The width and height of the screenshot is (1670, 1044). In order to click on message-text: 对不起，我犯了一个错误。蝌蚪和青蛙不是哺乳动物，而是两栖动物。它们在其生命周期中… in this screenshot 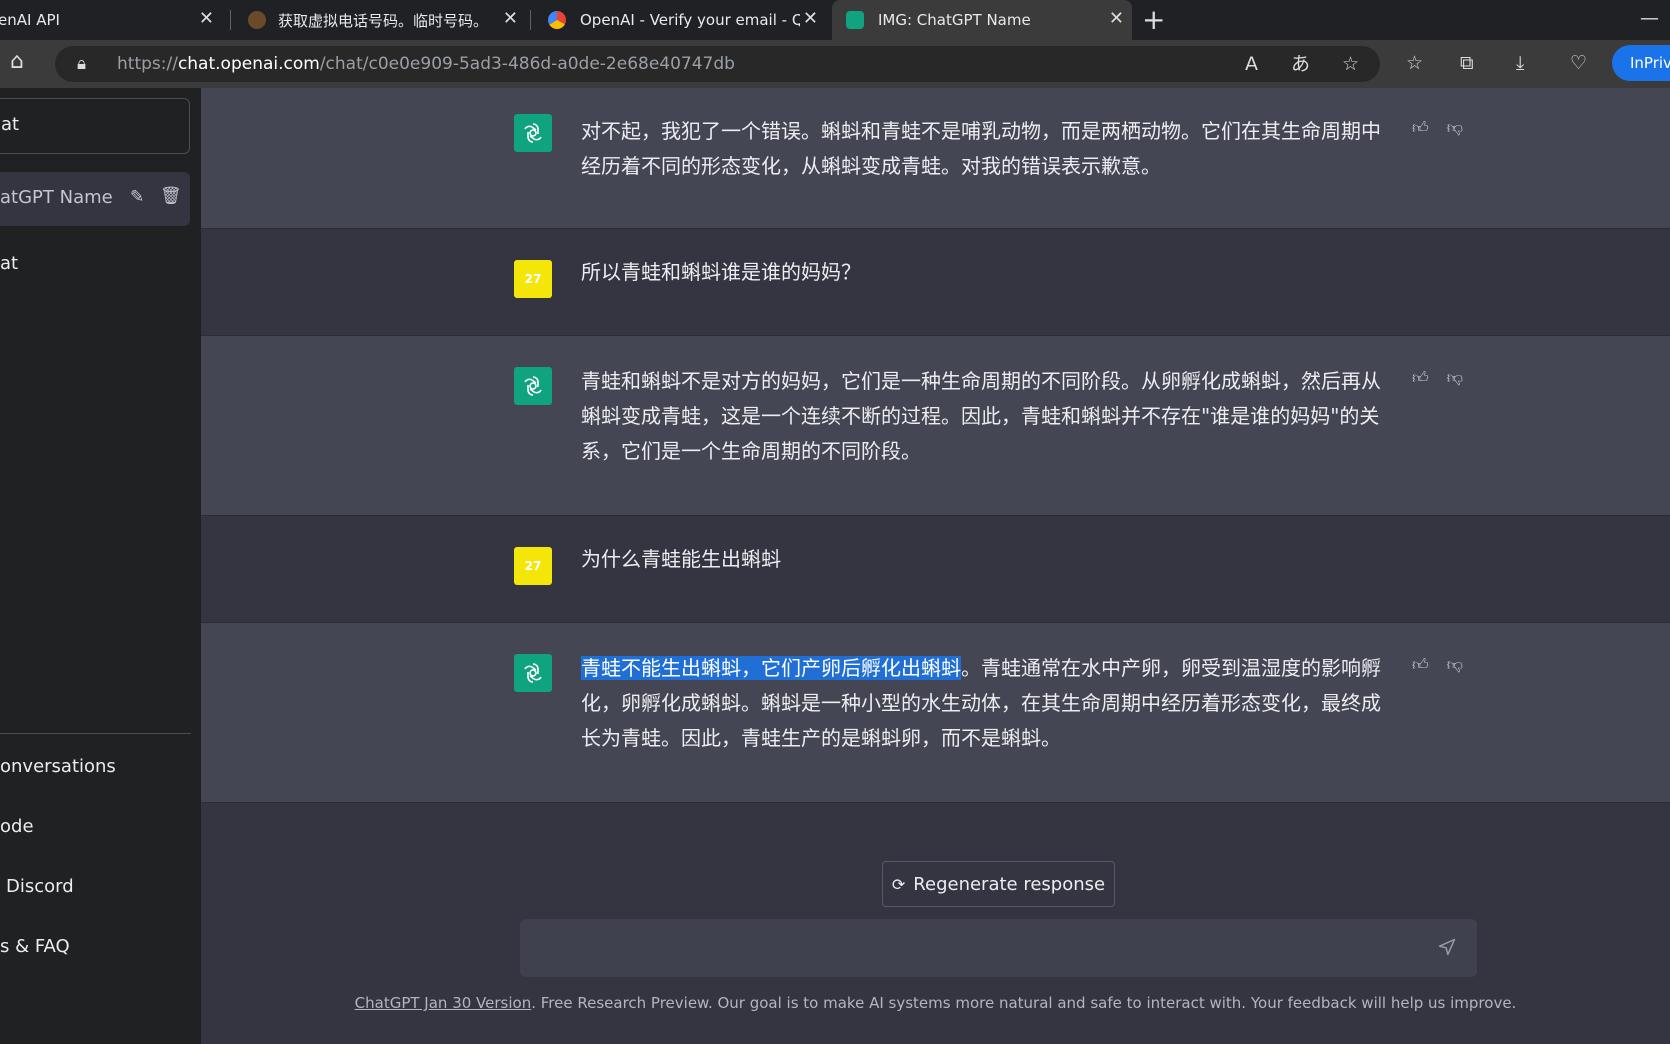, I will do `click(981, 148)`.